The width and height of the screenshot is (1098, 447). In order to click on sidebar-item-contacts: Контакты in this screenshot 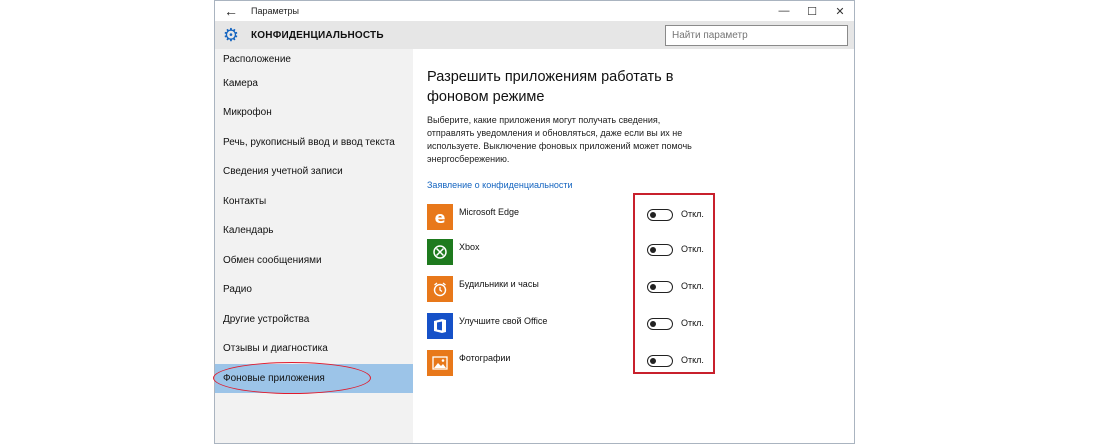, I will do `click(314, 201)`.